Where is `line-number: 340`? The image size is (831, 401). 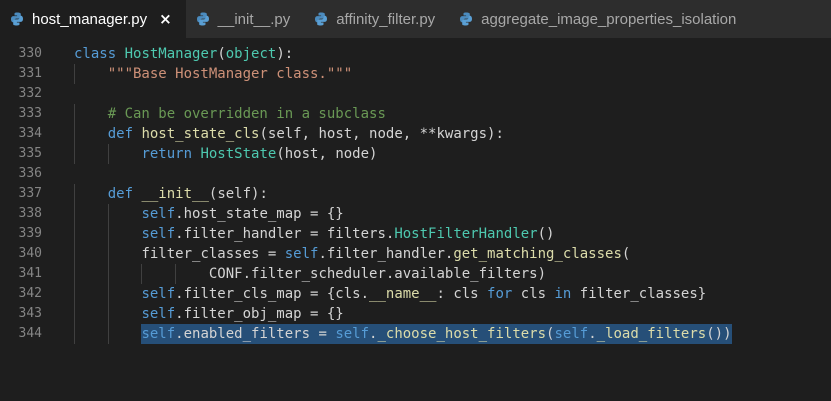
line-number: 340 is located at coordinates (30, 253).